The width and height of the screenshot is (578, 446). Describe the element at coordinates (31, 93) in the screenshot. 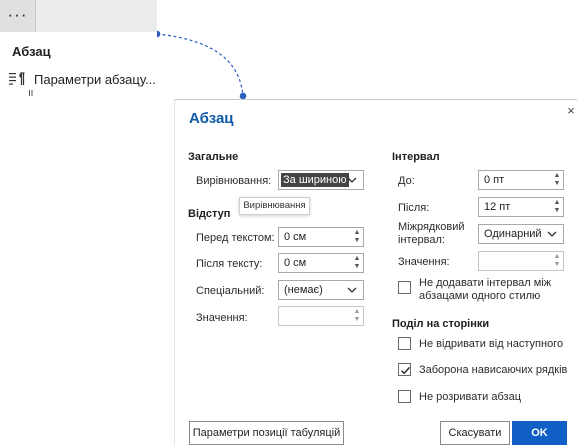

I see `paragraph-mark-fragment-icon` at that location.